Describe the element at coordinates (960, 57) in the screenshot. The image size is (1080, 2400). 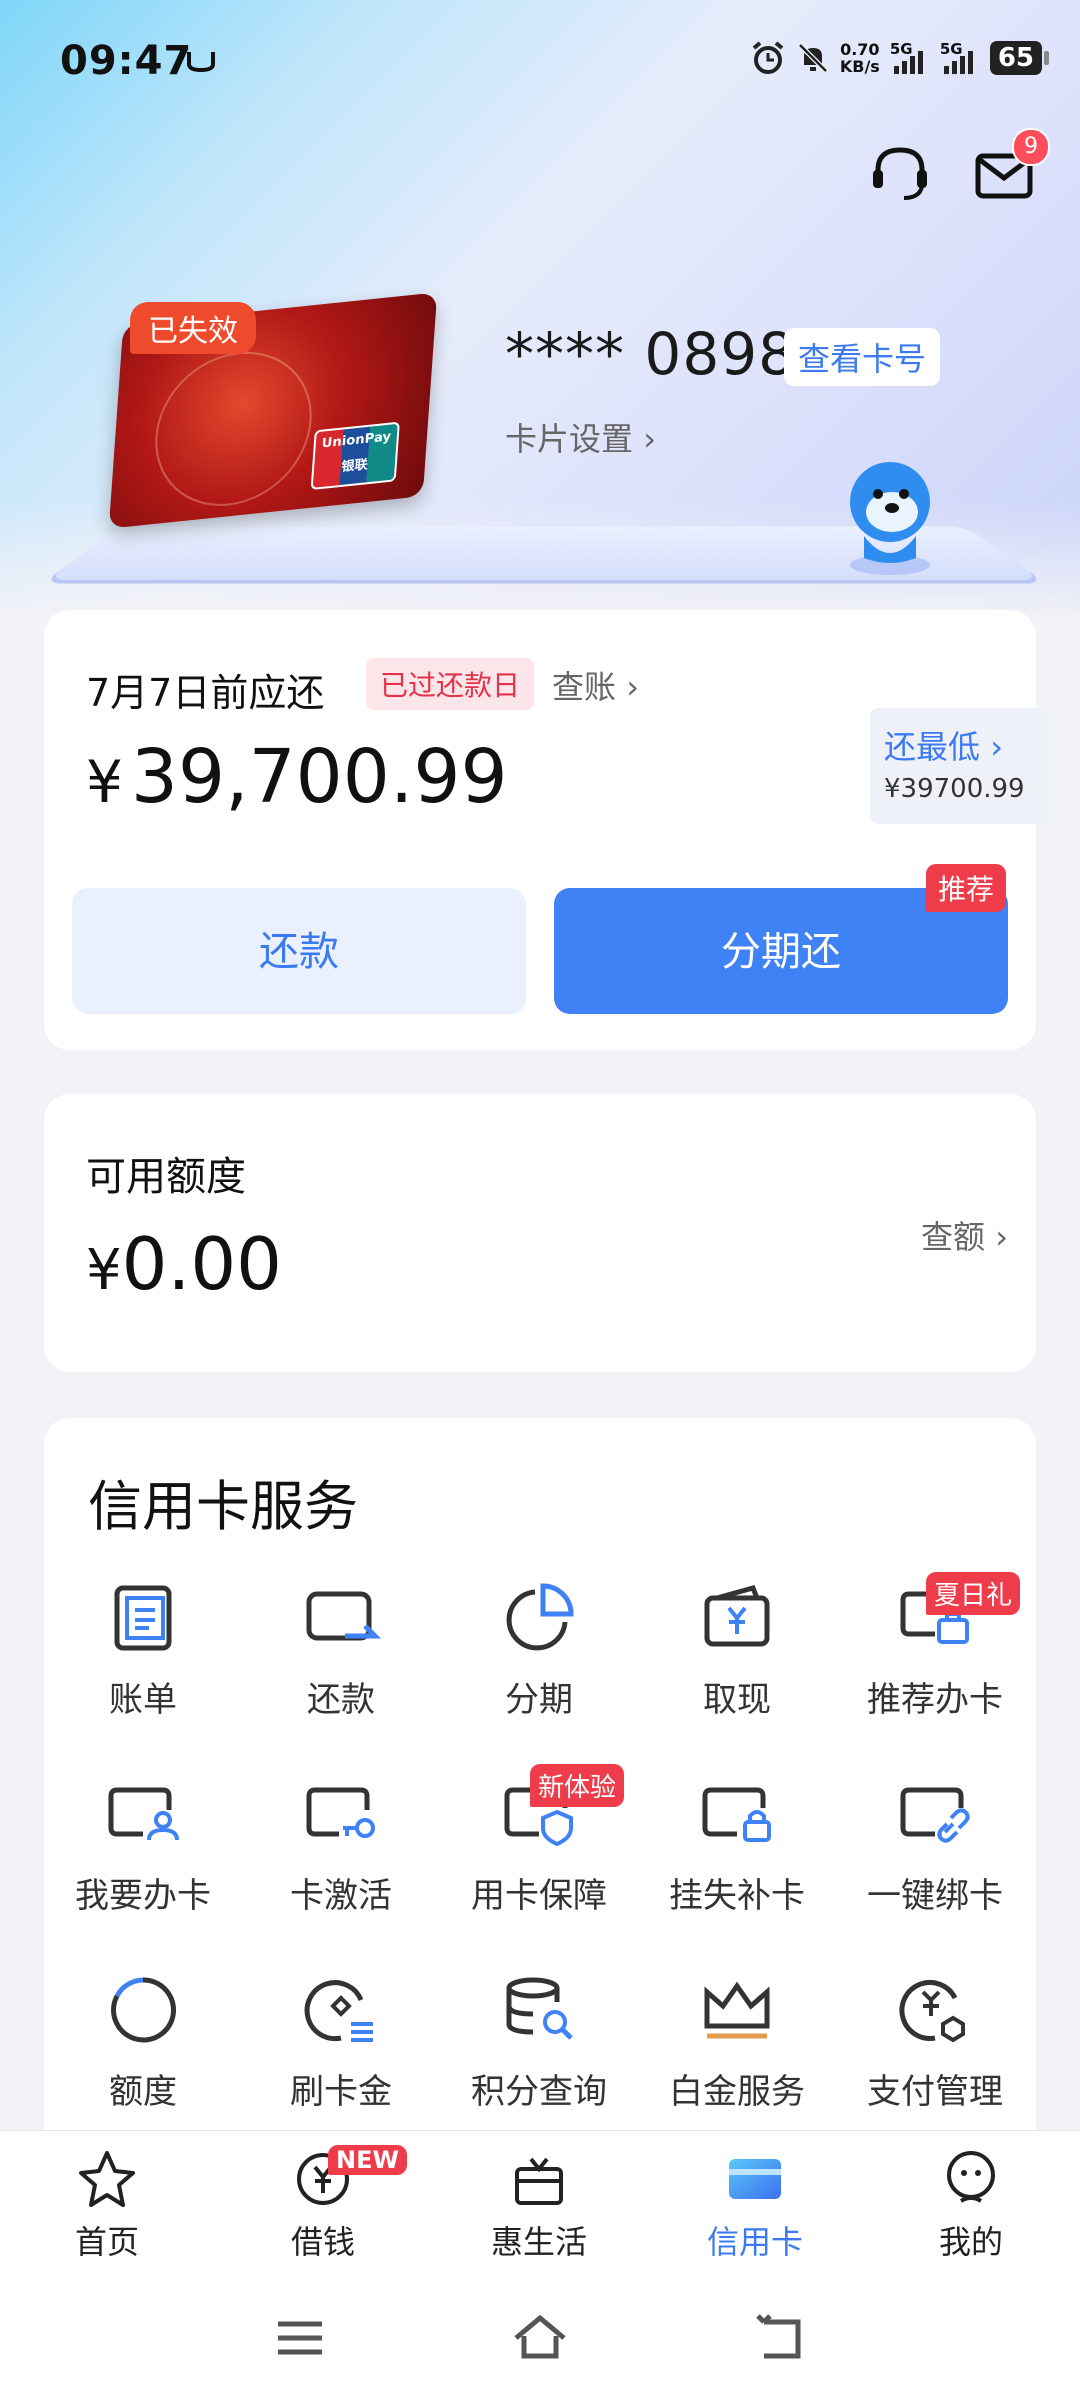
I see `signal-5g-2: 5G` at that location.